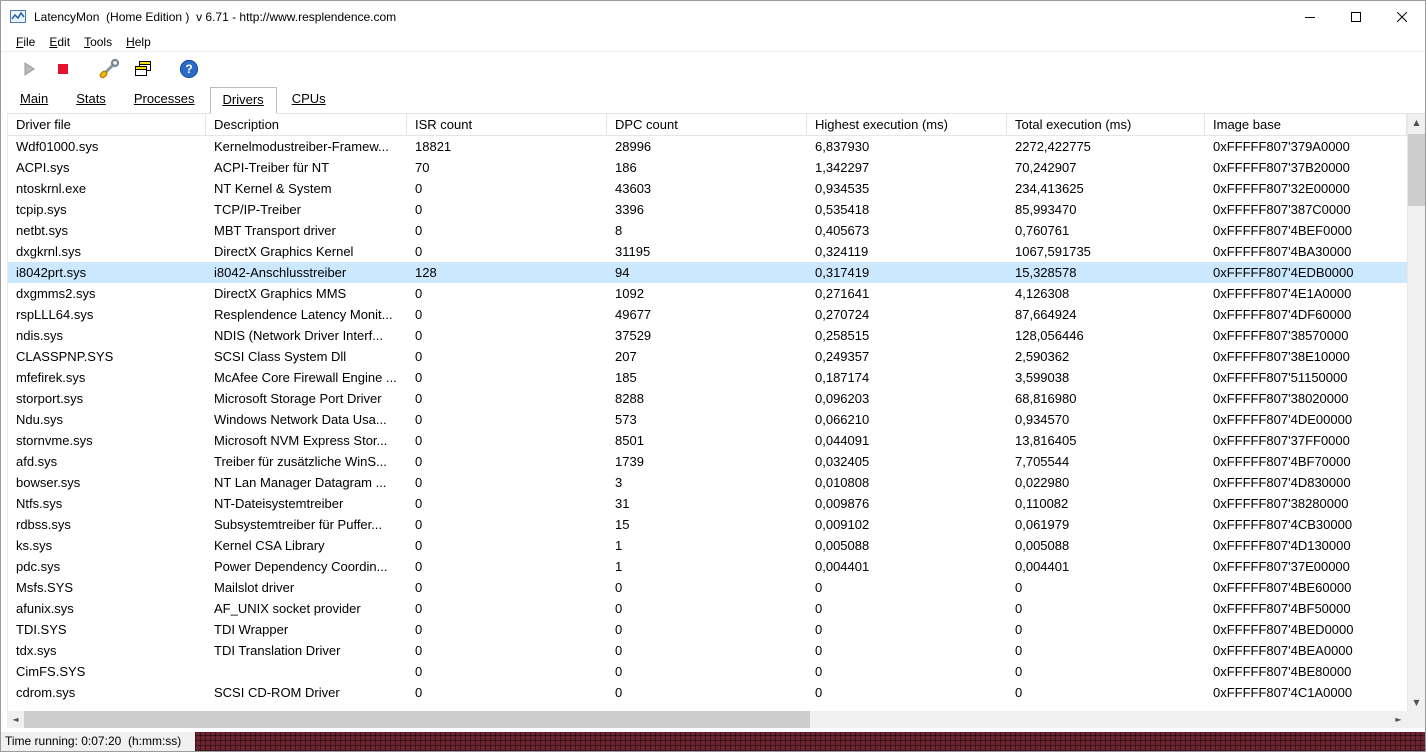 The width and height of the screenshot is (1426, 752). Describe the element at coordinates (243, 100) in the screenshot. I see `tab-drivers: Drivers` at that location.